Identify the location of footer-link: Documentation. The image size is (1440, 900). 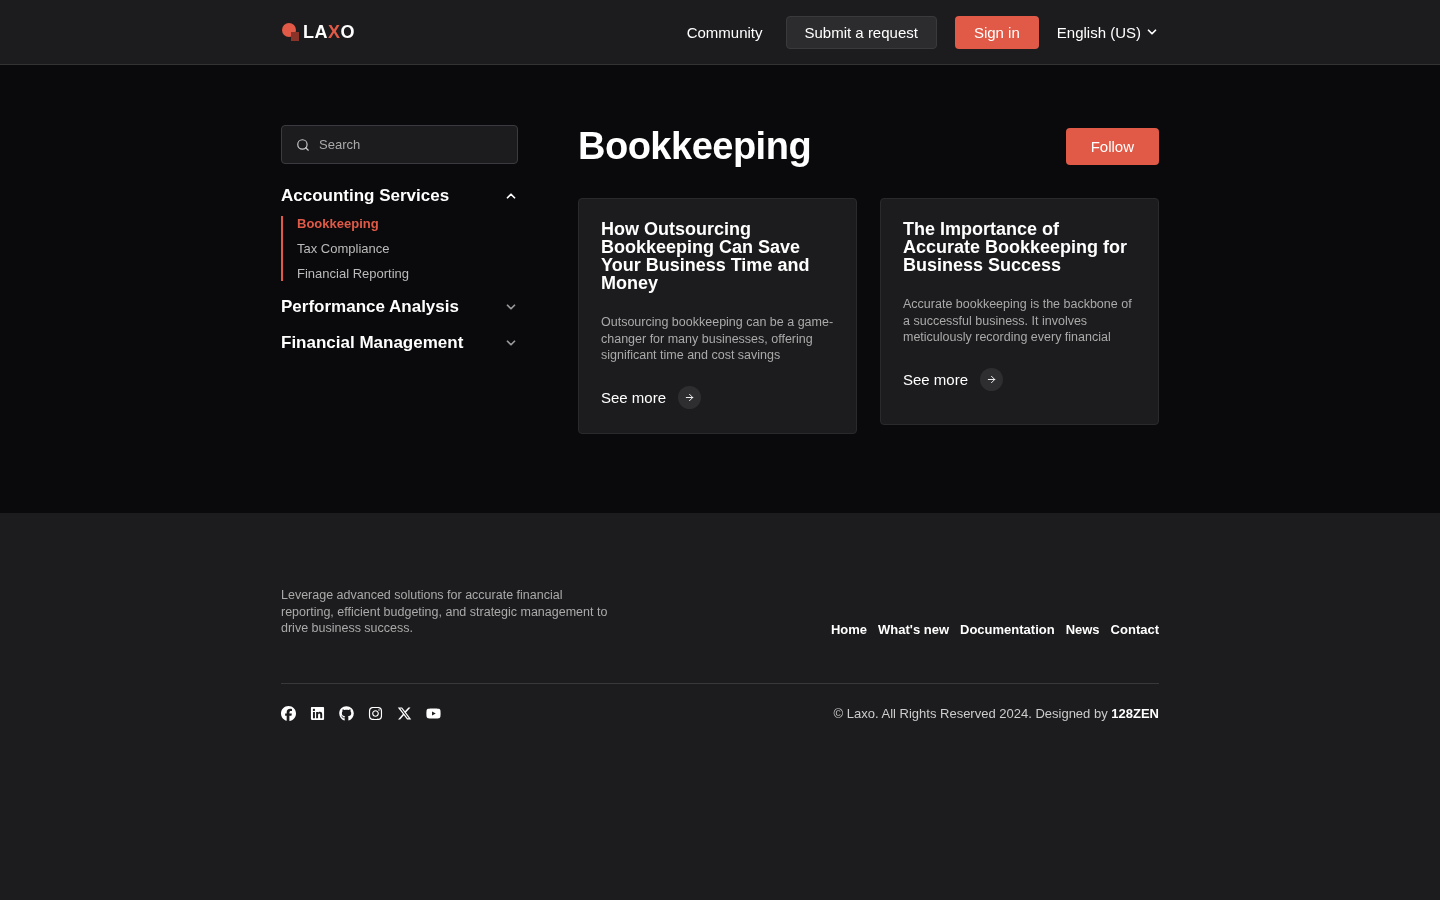
(1007, 629).